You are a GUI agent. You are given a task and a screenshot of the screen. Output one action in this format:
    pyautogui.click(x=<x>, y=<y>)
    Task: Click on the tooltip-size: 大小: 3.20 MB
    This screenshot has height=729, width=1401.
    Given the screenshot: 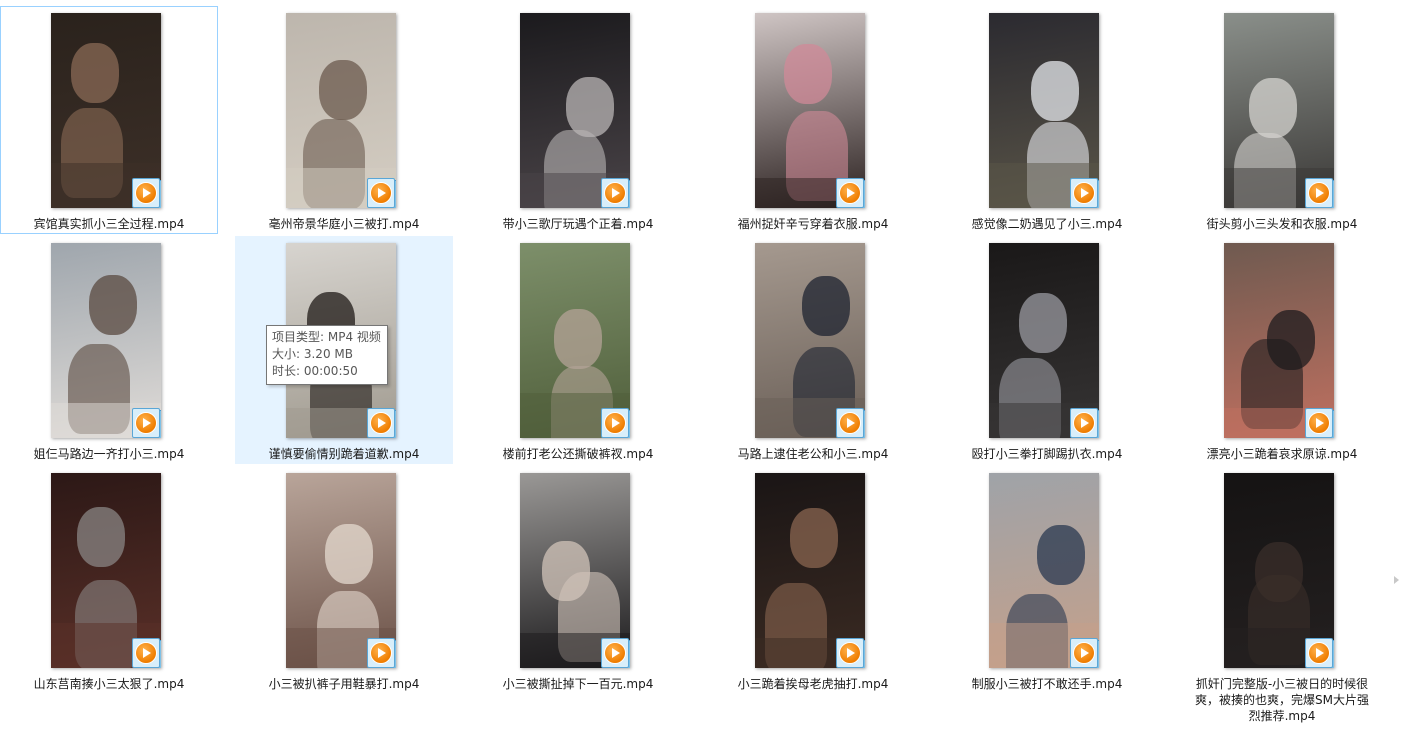 What is the action you would take?
    pyautogui.click(x=312, y=354)
    